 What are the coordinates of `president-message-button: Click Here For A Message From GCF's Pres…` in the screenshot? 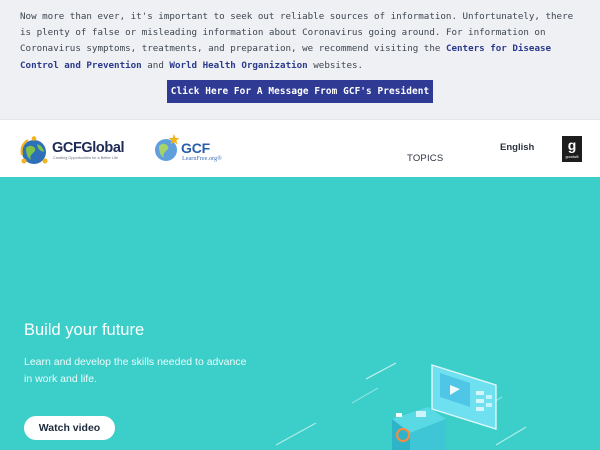 It's located at (300, 91).